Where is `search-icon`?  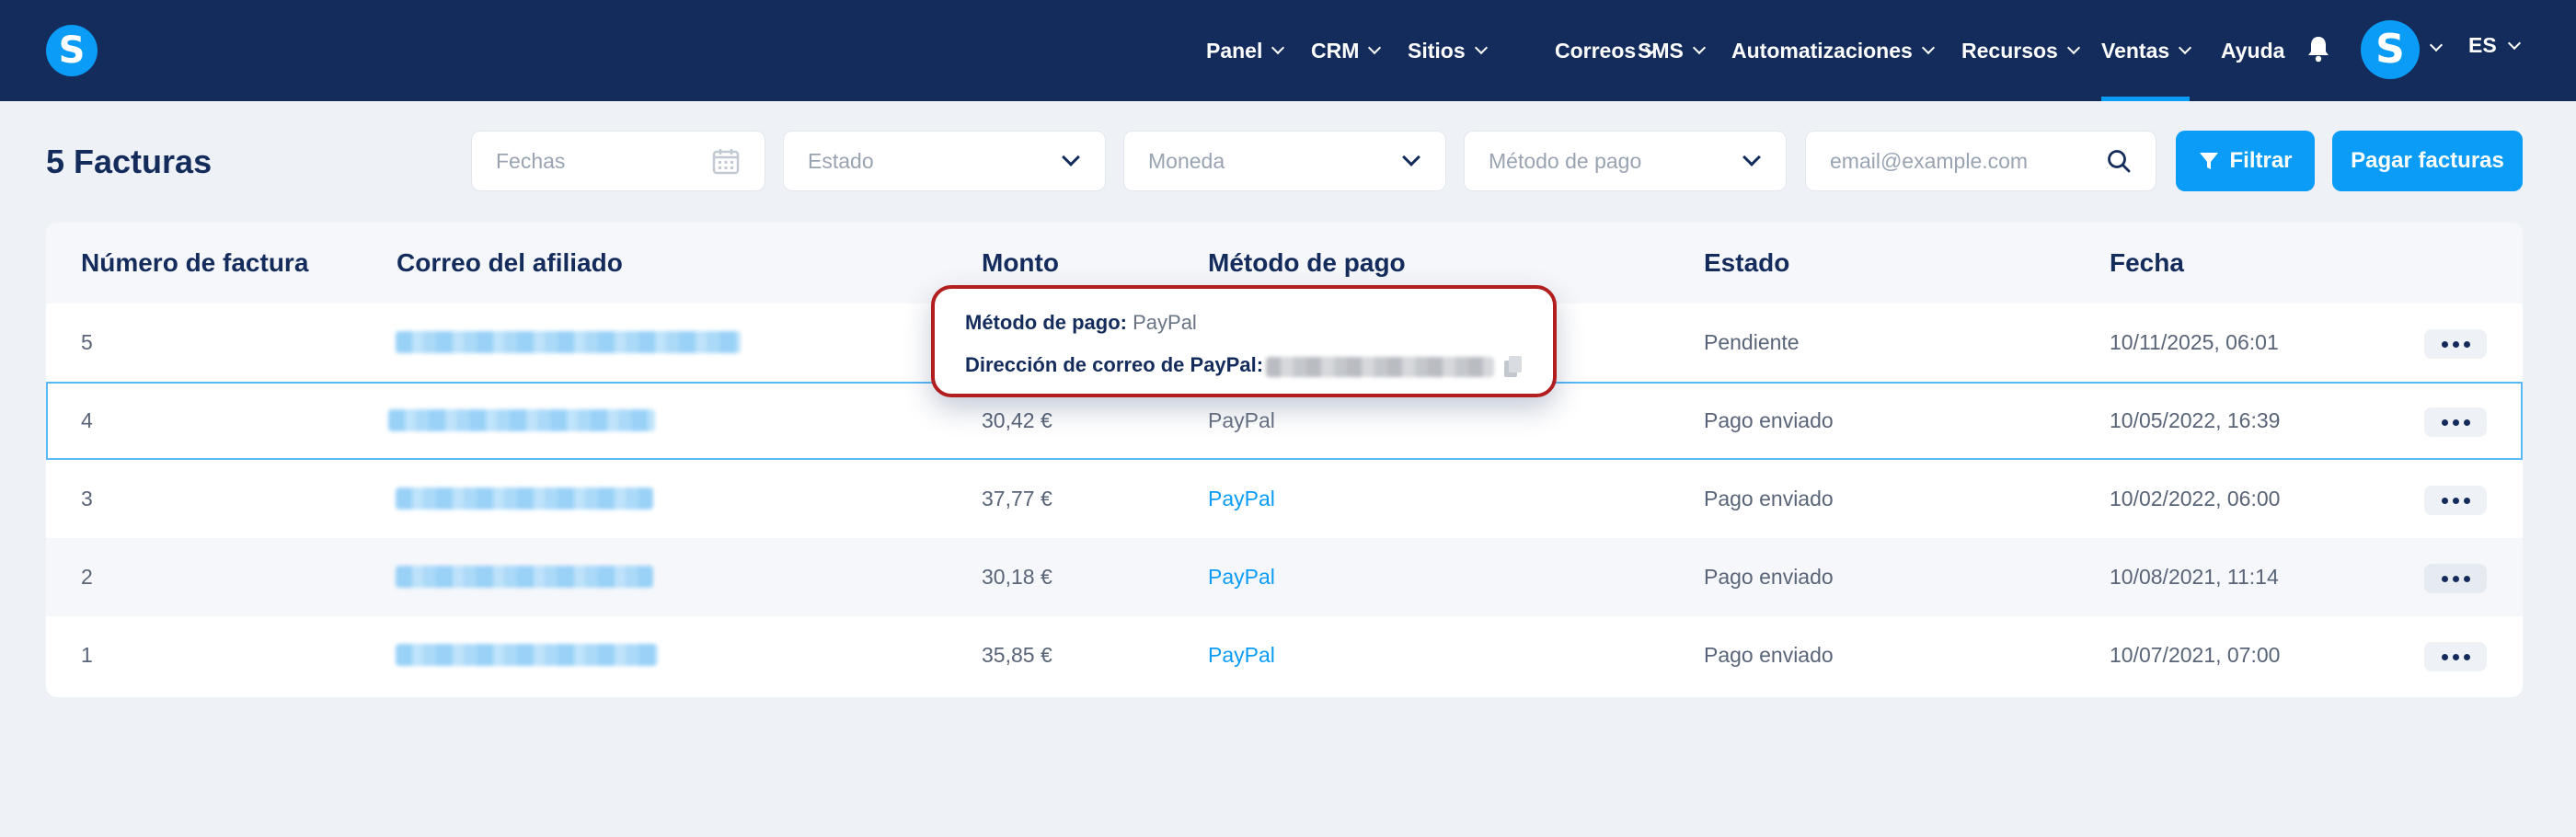
search-icon is located at coordinates (2119, 161).